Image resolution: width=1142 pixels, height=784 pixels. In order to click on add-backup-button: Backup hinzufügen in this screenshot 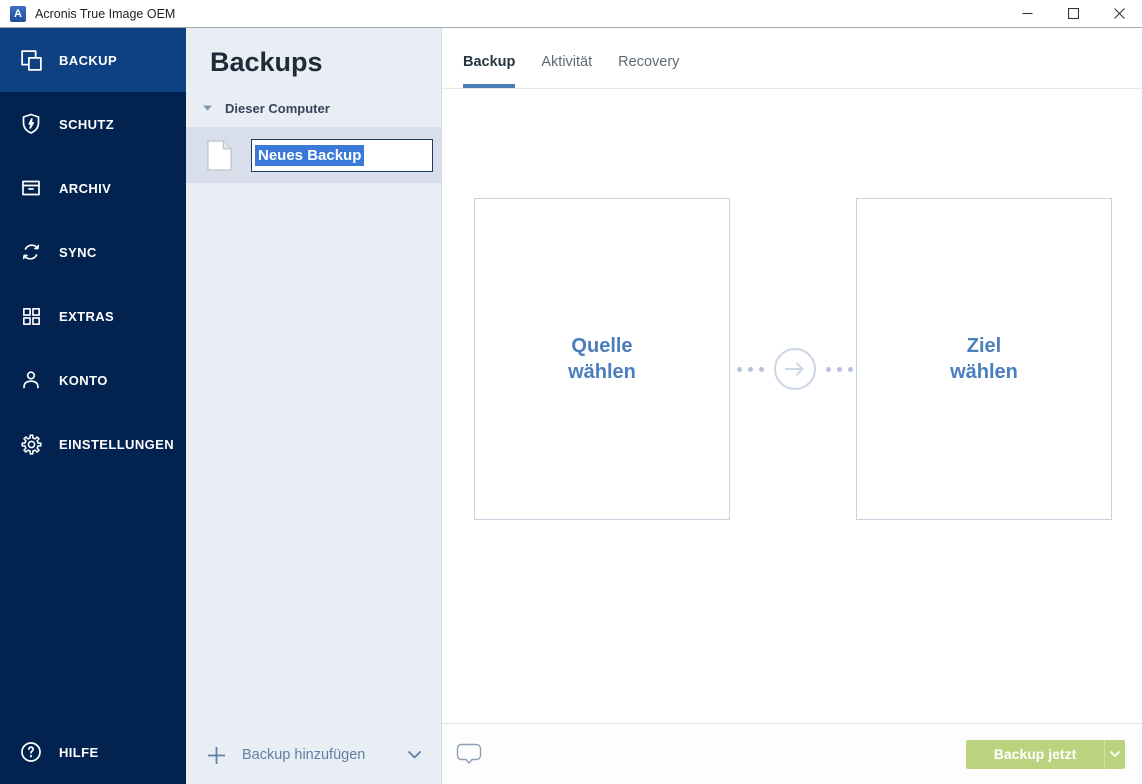, I will do `click(313, 755)`.